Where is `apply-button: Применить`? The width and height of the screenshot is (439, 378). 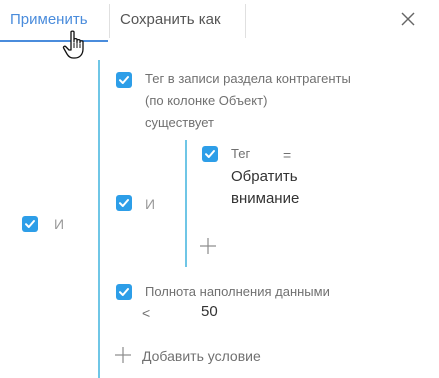 apply-button: Применить is located at coordinates (49, 20).